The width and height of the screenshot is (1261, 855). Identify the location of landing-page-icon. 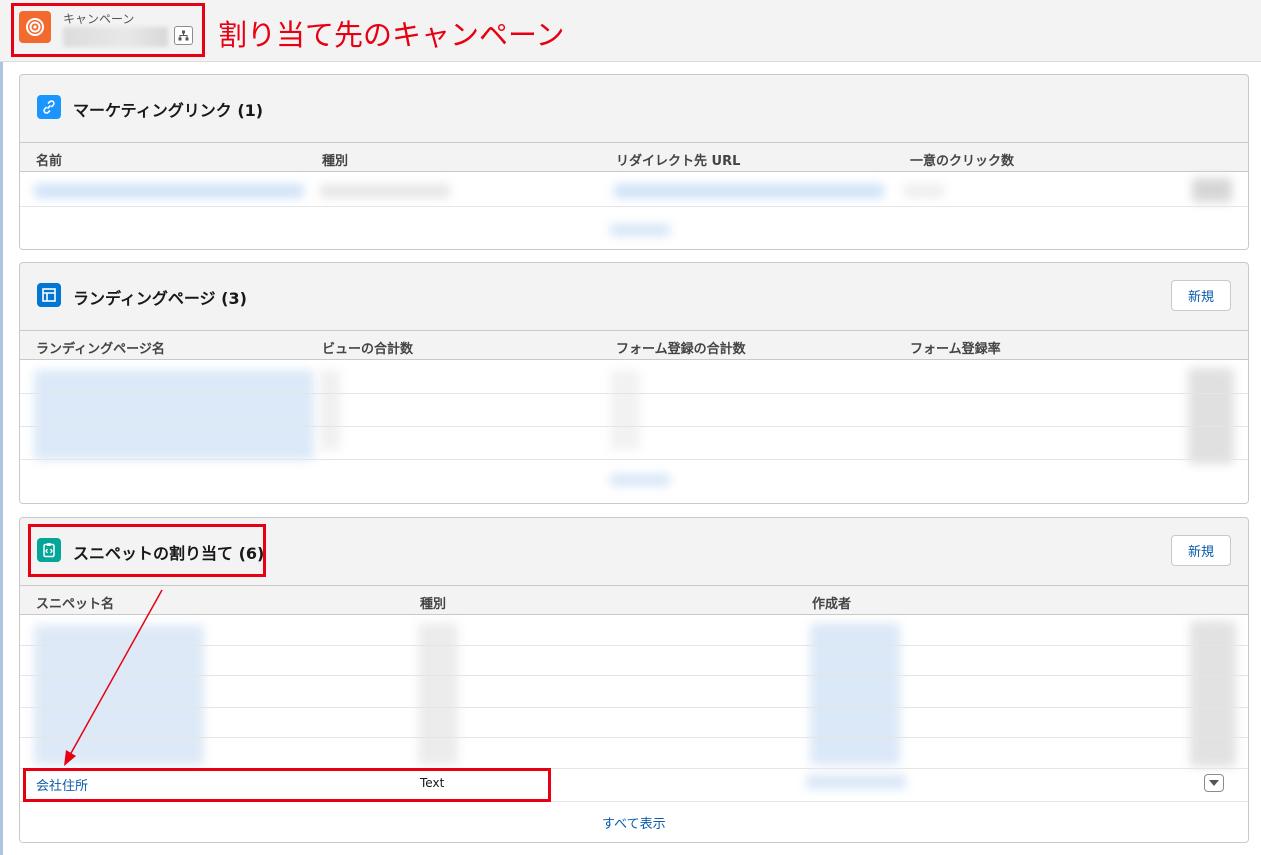
(49, 295).